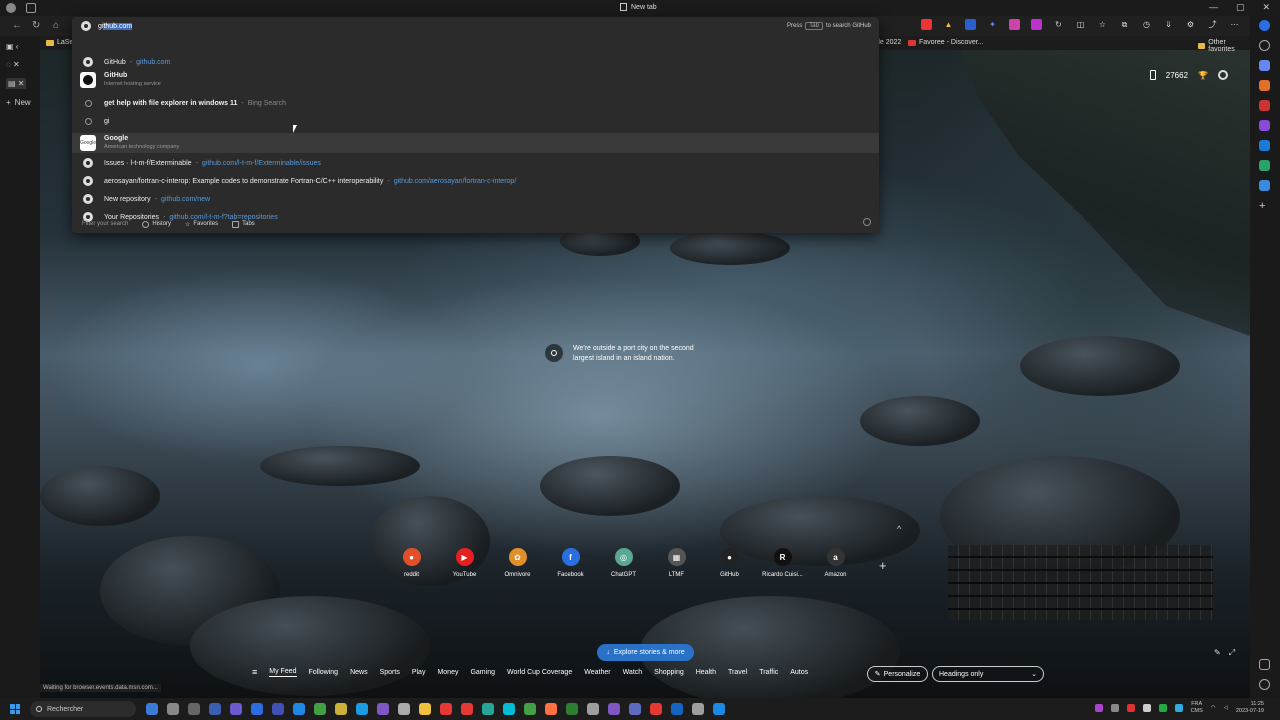 The image size is (1280, 720). Describe the element at coordinates (390, 672) in the screenshot. I see `feed-tab: Sports` at that location.